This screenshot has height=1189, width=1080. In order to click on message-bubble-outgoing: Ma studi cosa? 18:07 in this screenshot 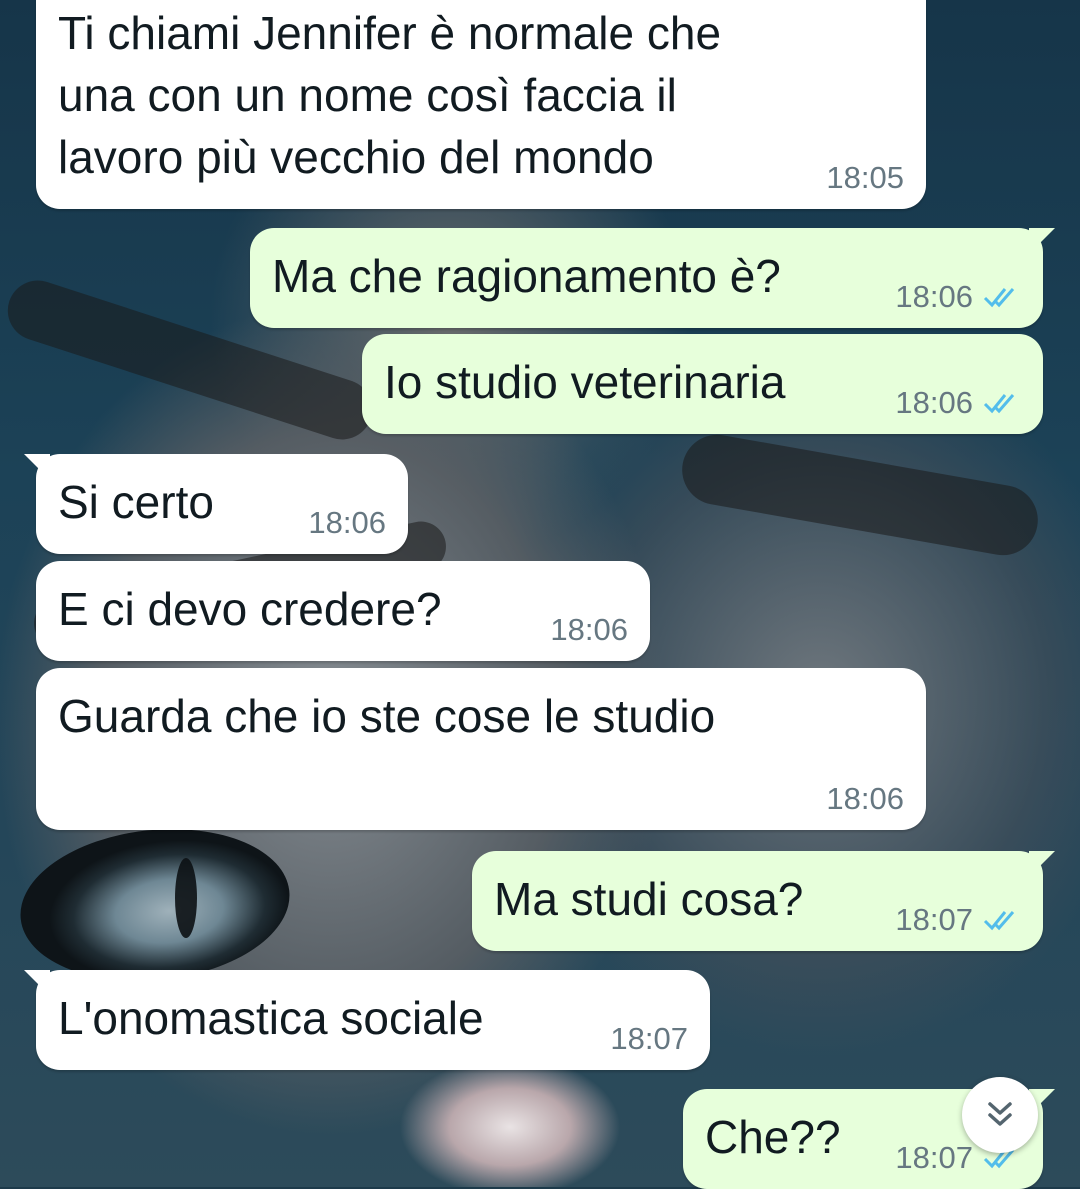, I will do `click(763, 901)`.